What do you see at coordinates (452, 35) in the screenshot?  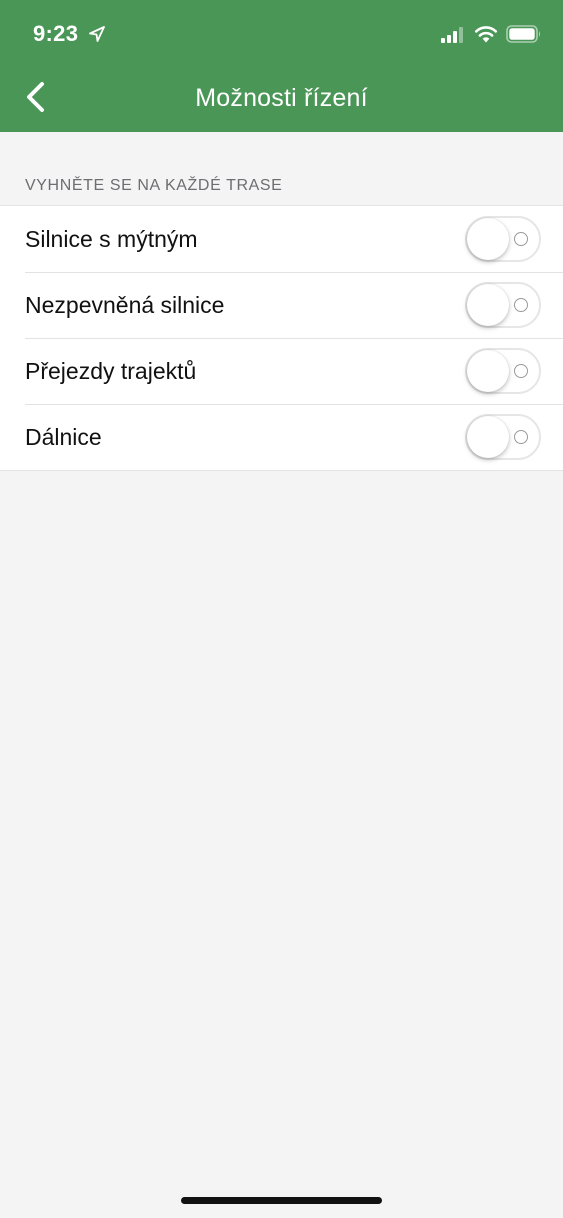 I see `cellular-signal-icon` at bounding box center [452, 35].